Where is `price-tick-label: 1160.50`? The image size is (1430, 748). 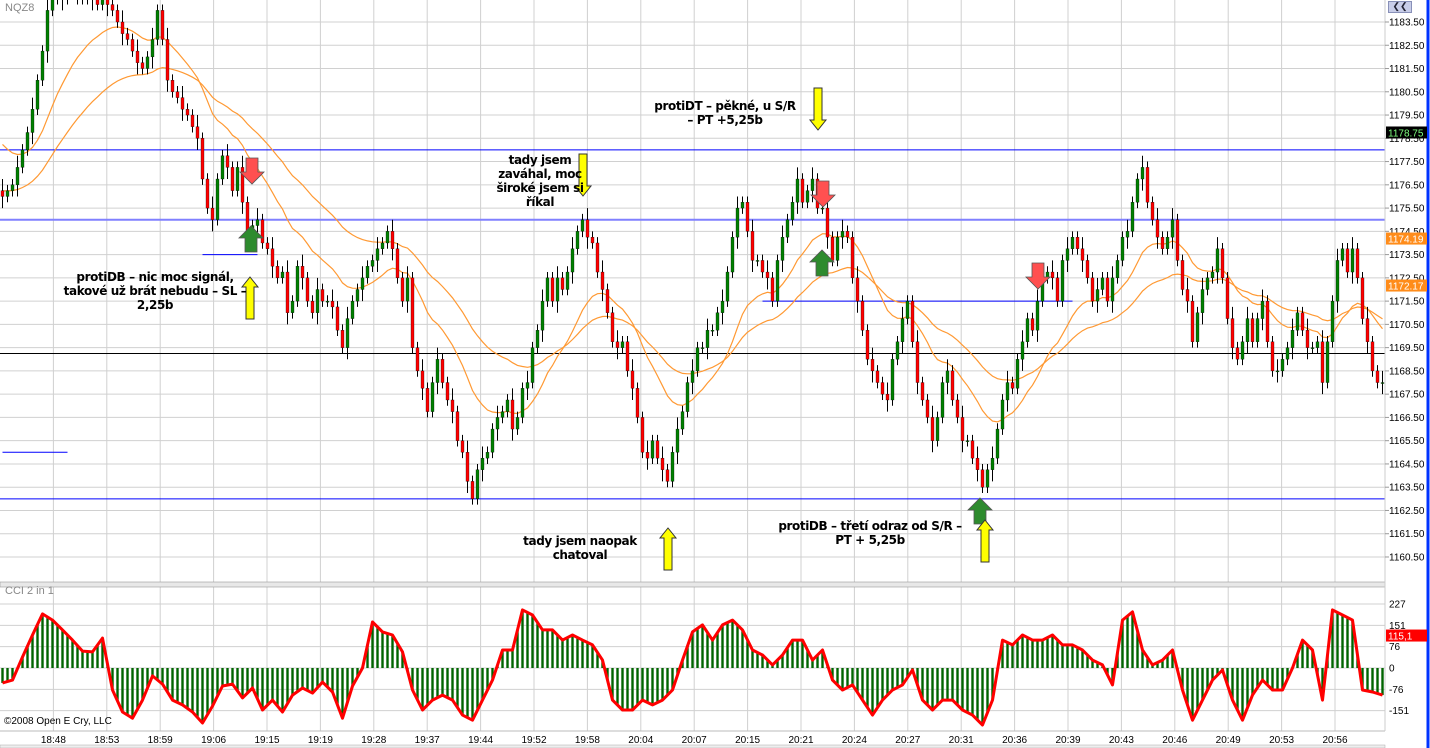
price-tick-label: 1160.50 is located at coordinates (1407, 557).